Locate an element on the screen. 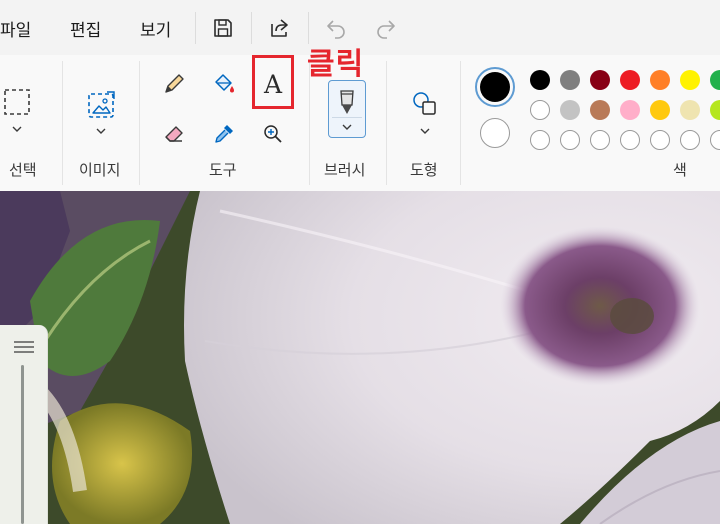  group-label-colors: 색 is located at coordinates (680, 170).